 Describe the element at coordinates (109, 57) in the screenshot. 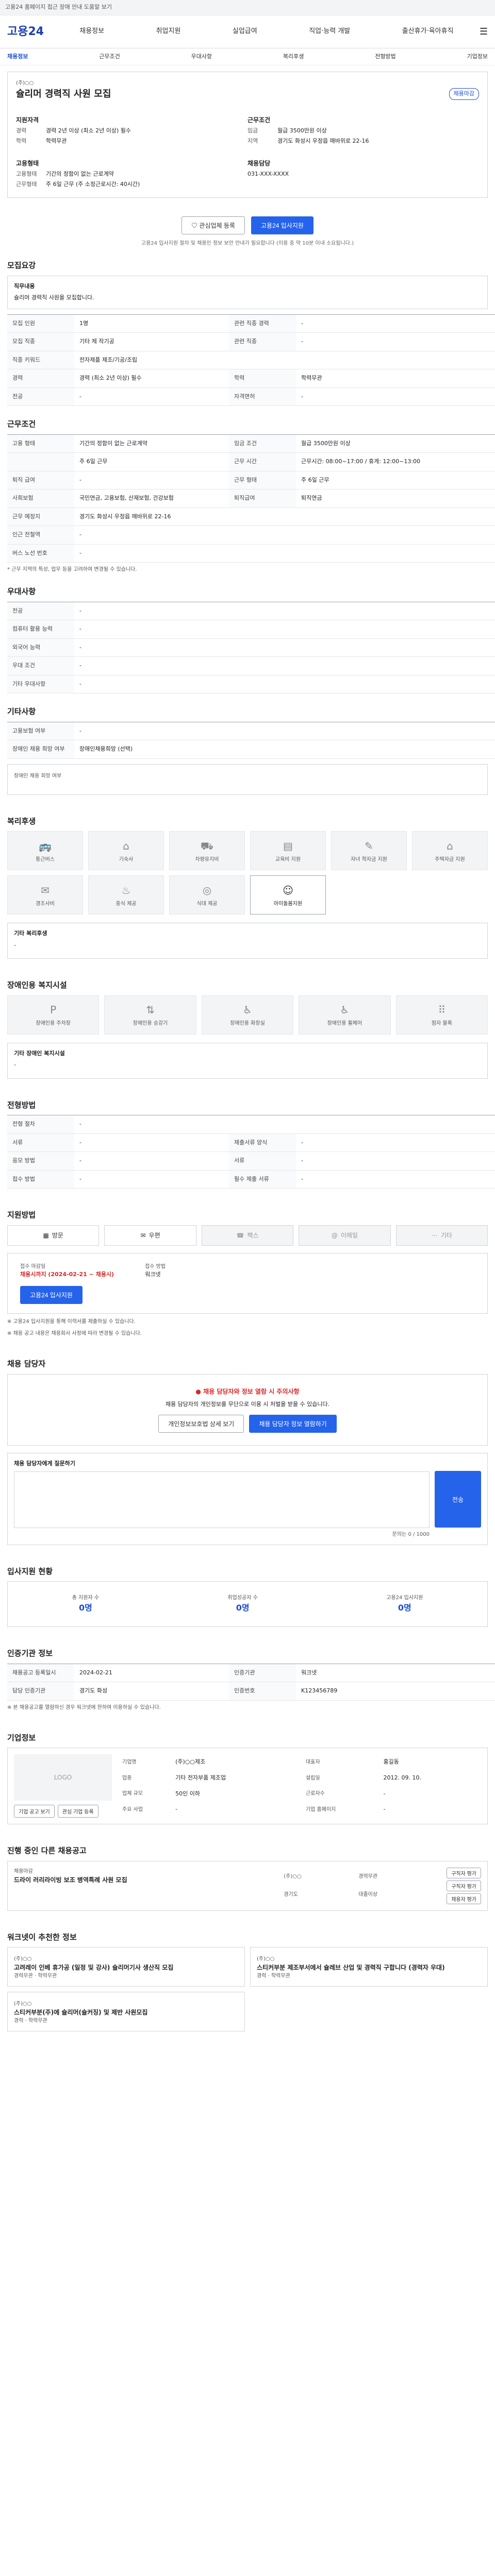

I see `tab: 근무조건` at that location.